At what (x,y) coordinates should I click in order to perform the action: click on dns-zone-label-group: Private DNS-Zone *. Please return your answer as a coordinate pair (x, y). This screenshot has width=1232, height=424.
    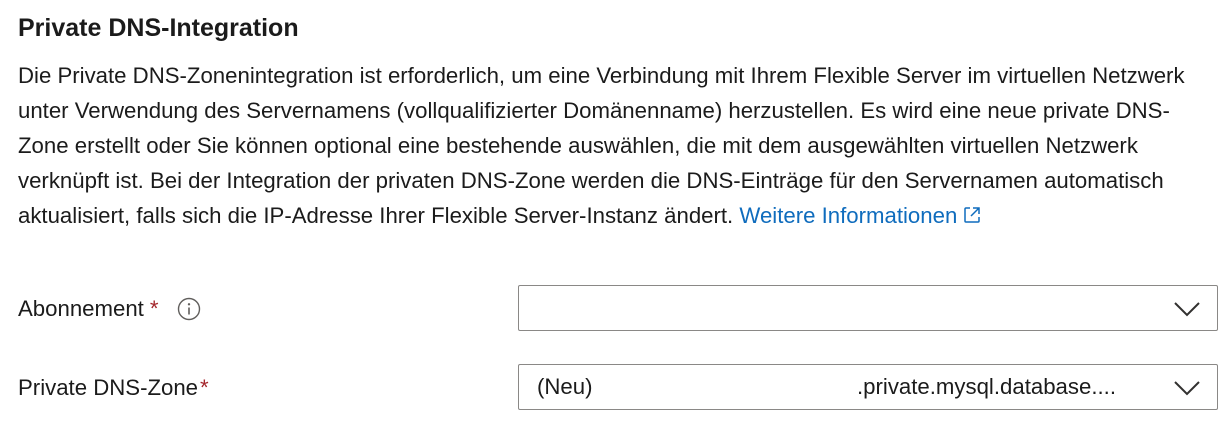
    Looking at the image, I should click on (113, 388).